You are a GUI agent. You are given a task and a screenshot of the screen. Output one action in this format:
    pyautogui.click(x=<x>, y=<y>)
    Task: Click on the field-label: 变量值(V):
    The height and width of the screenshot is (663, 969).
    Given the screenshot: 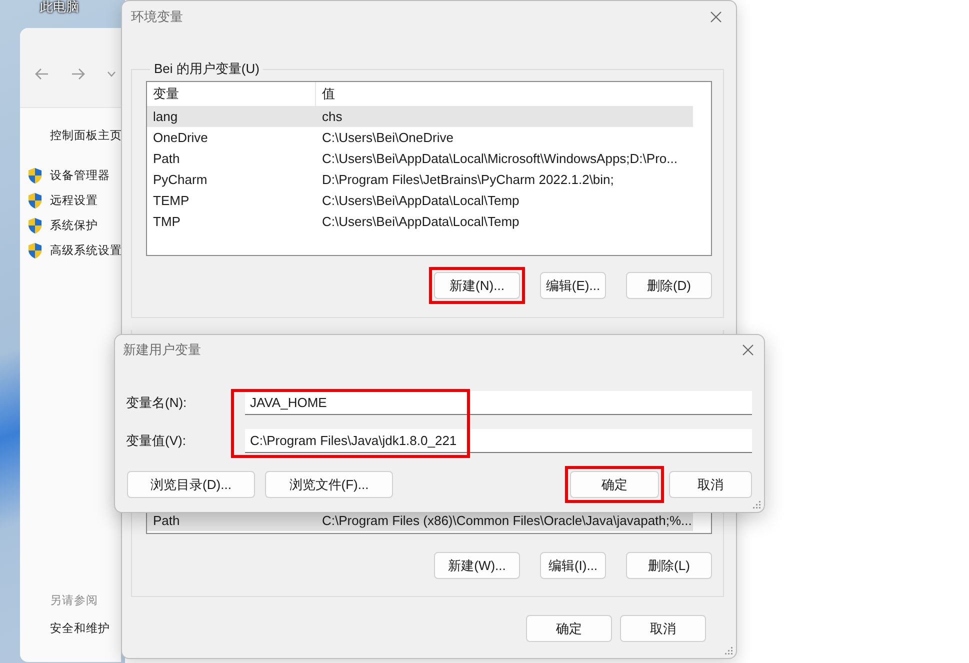 What is the action you would take?
    pyautogui.click(x=156, y=441)
    